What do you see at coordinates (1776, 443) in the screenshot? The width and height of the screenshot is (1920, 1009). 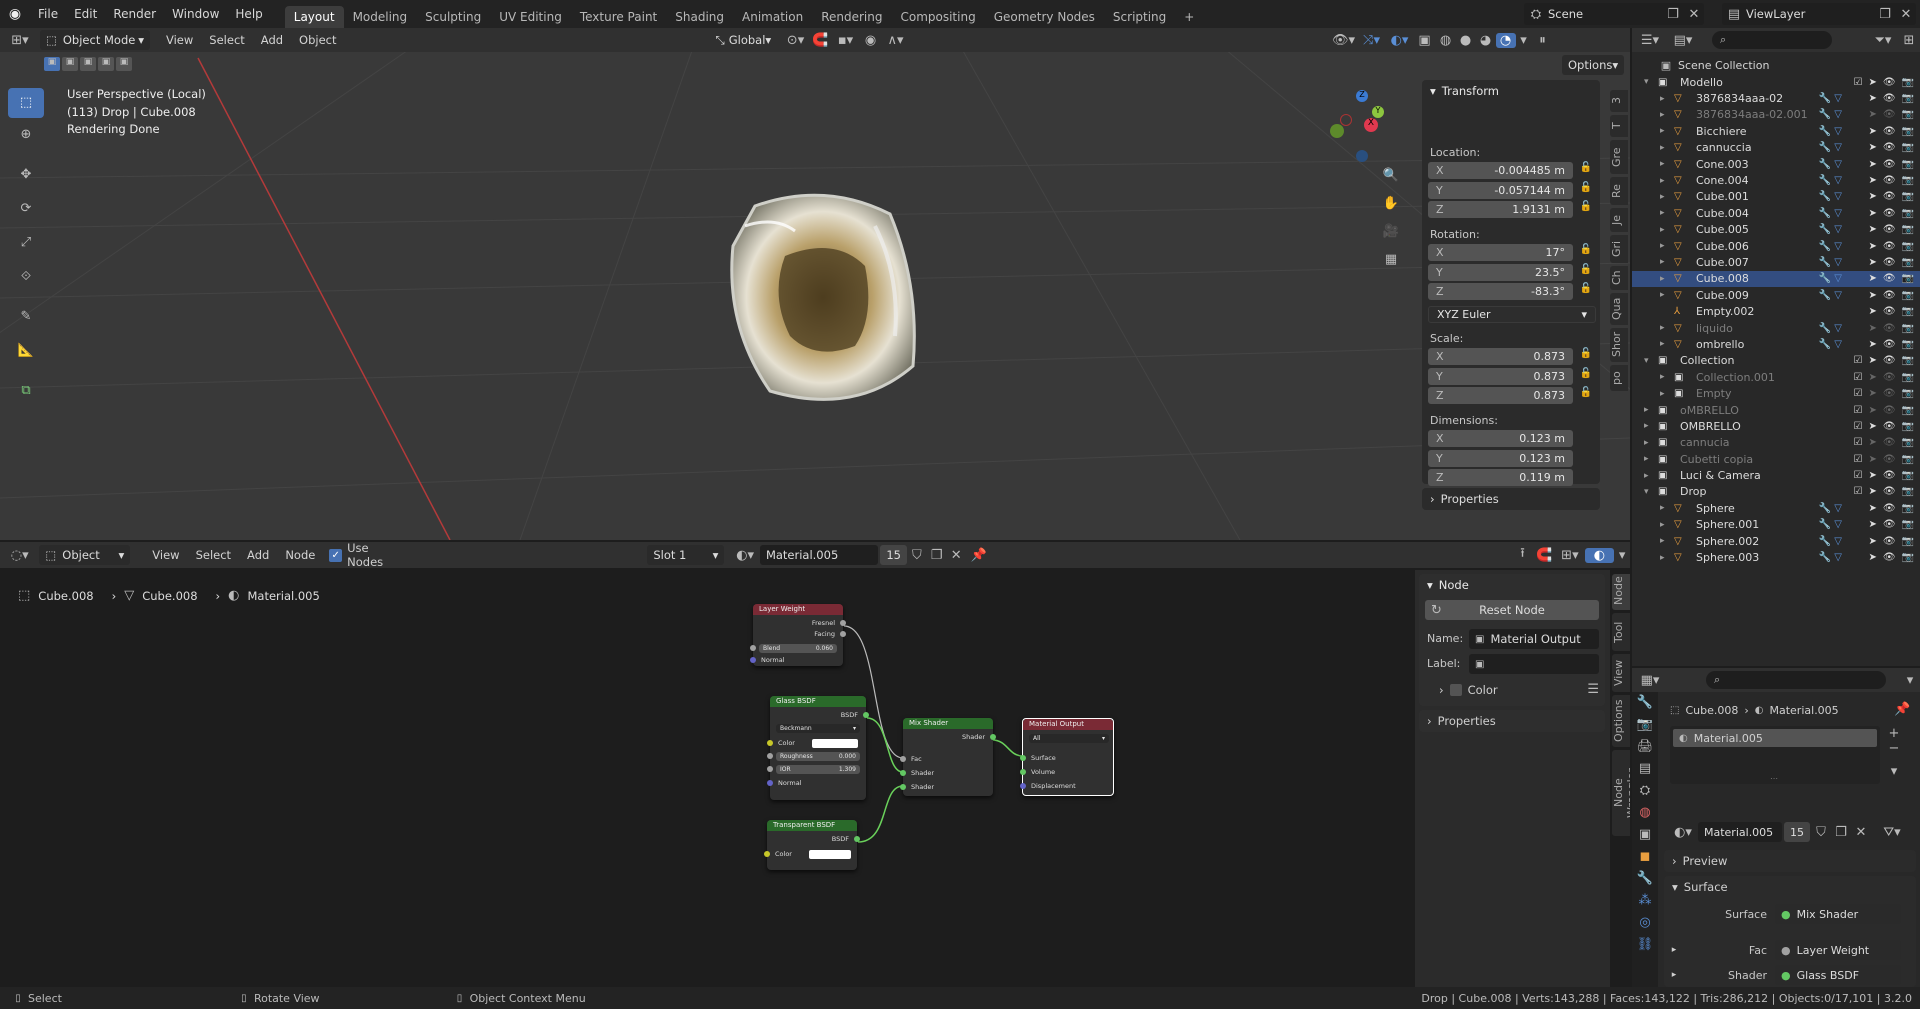 I see `outliner-row: ▸ ▣ cannucia ☑ ➤ 👁 📷` at bounding box center [1776, 443].